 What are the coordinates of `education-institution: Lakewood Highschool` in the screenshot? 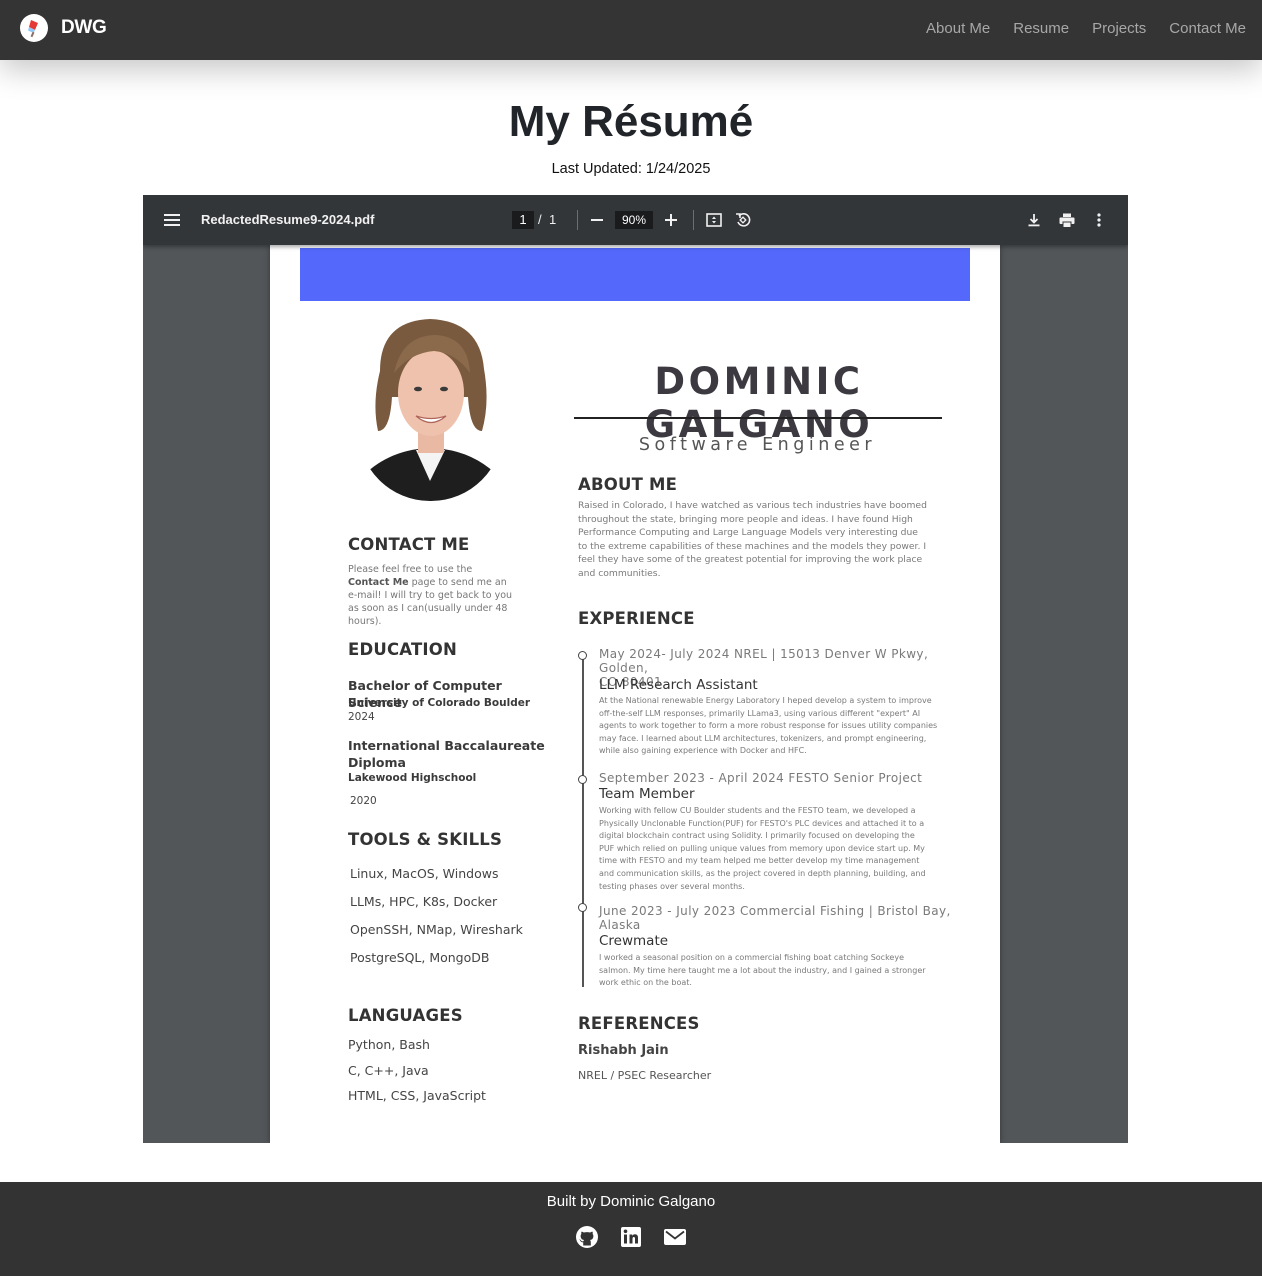 It's located at (412, 778).